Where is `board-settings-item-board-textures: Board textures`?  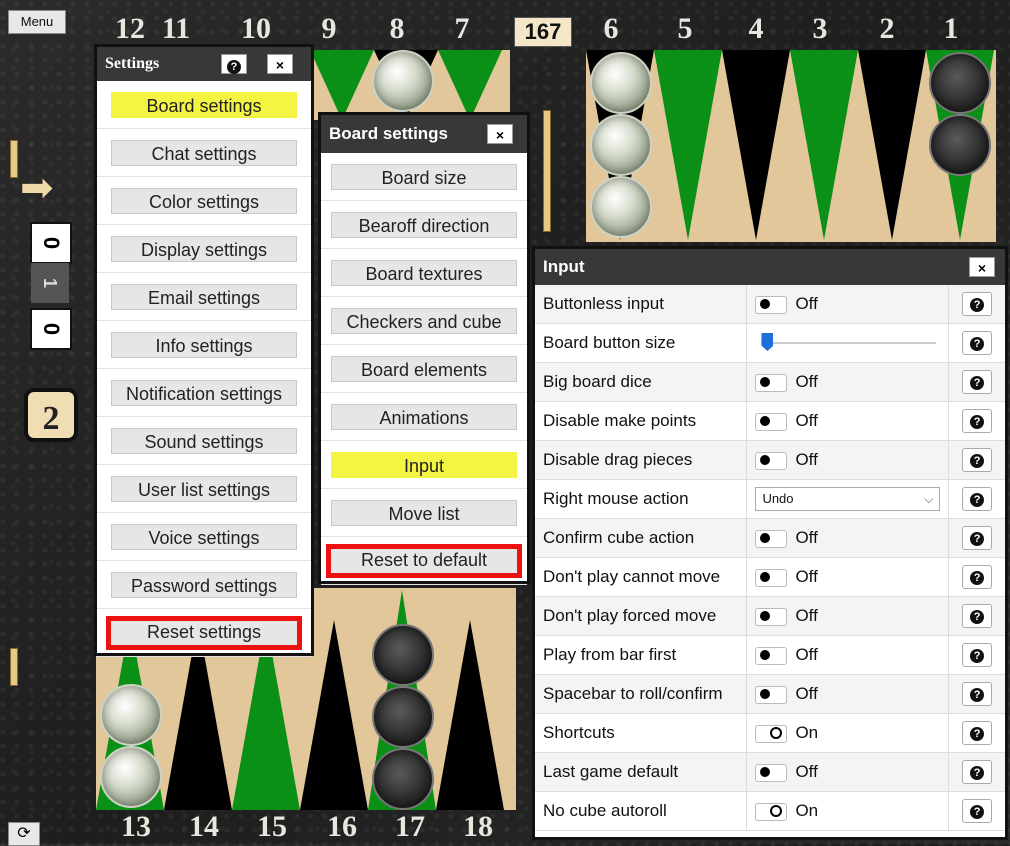 board-settings-item-board-textures: Board textures is located at coordinates (424, 272).